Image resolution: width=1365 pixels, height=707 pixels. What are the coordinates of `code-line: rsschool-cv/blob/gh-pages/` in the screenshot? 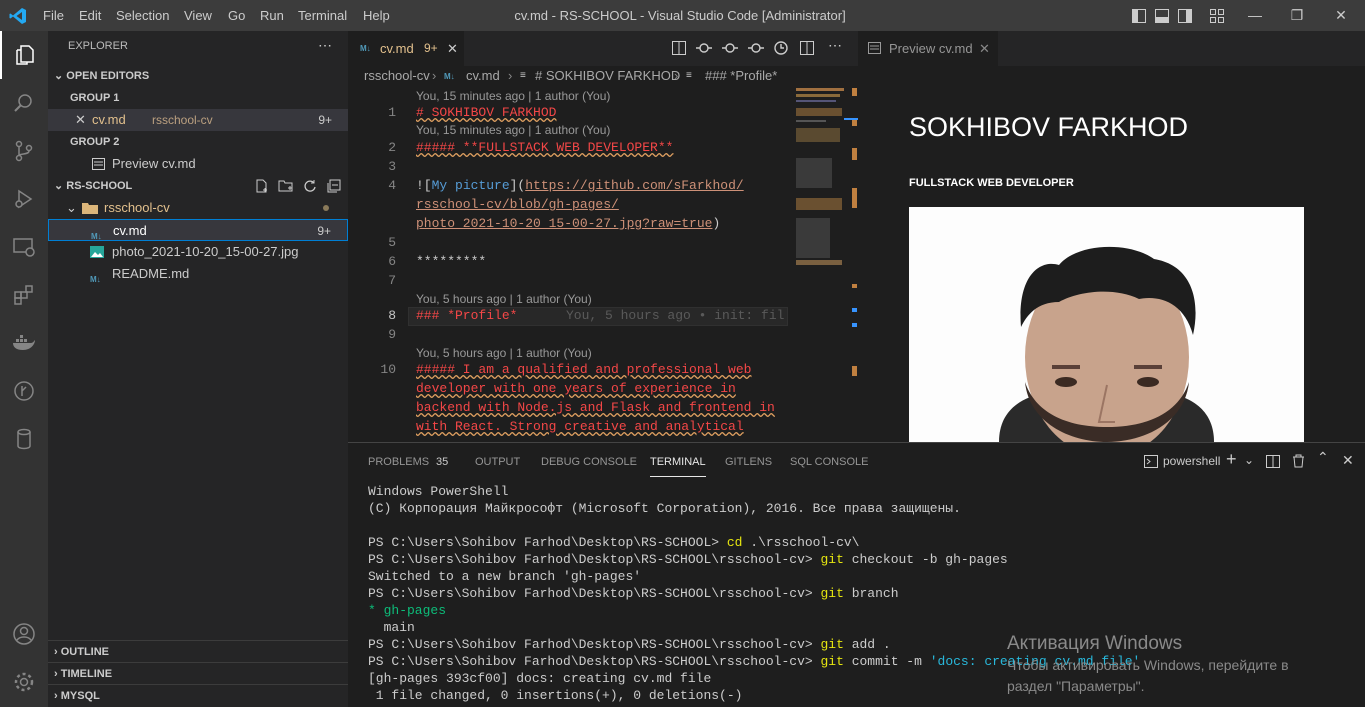 It's located at (517, 204).